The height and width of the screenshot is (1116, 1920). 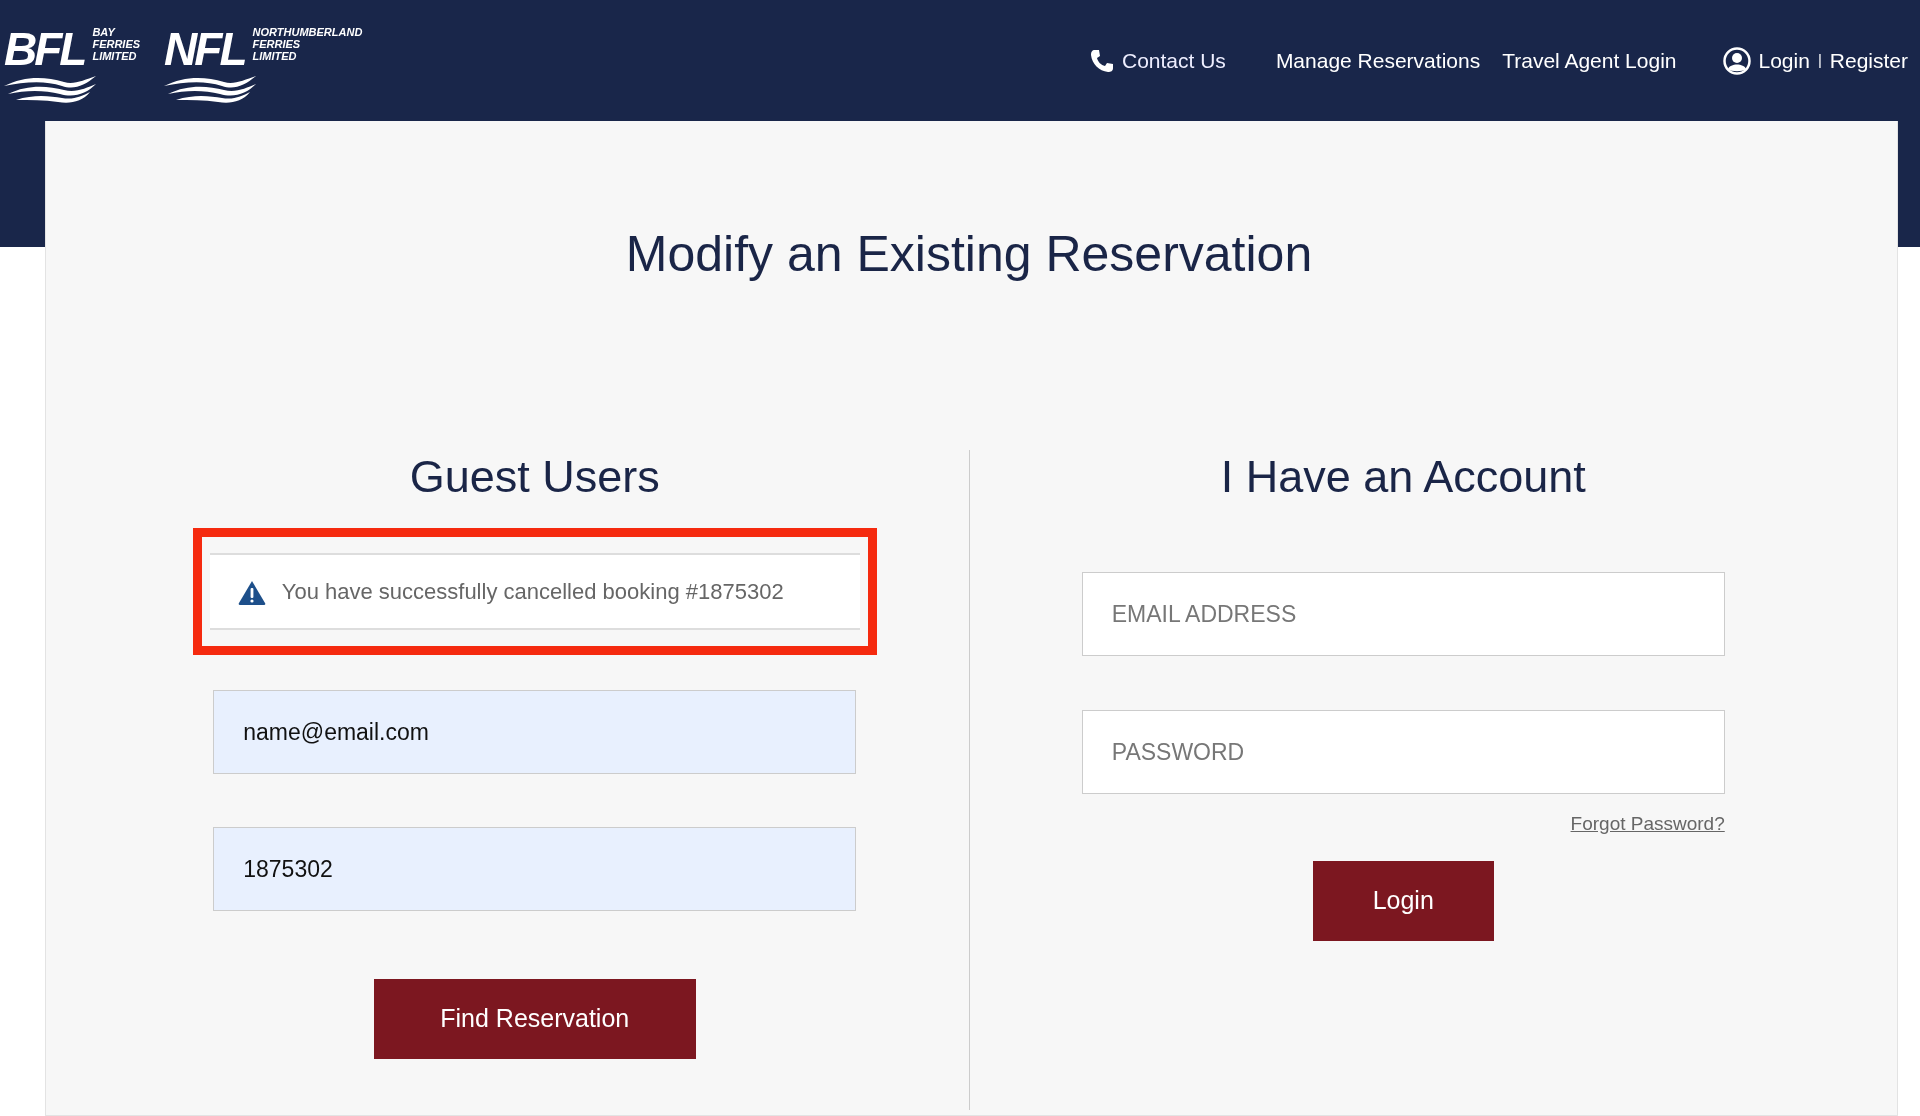 What do you see at coordinates (1784, 60) in the screenshot?
I see `login-link: Login` at bounding box center [1784, 60].